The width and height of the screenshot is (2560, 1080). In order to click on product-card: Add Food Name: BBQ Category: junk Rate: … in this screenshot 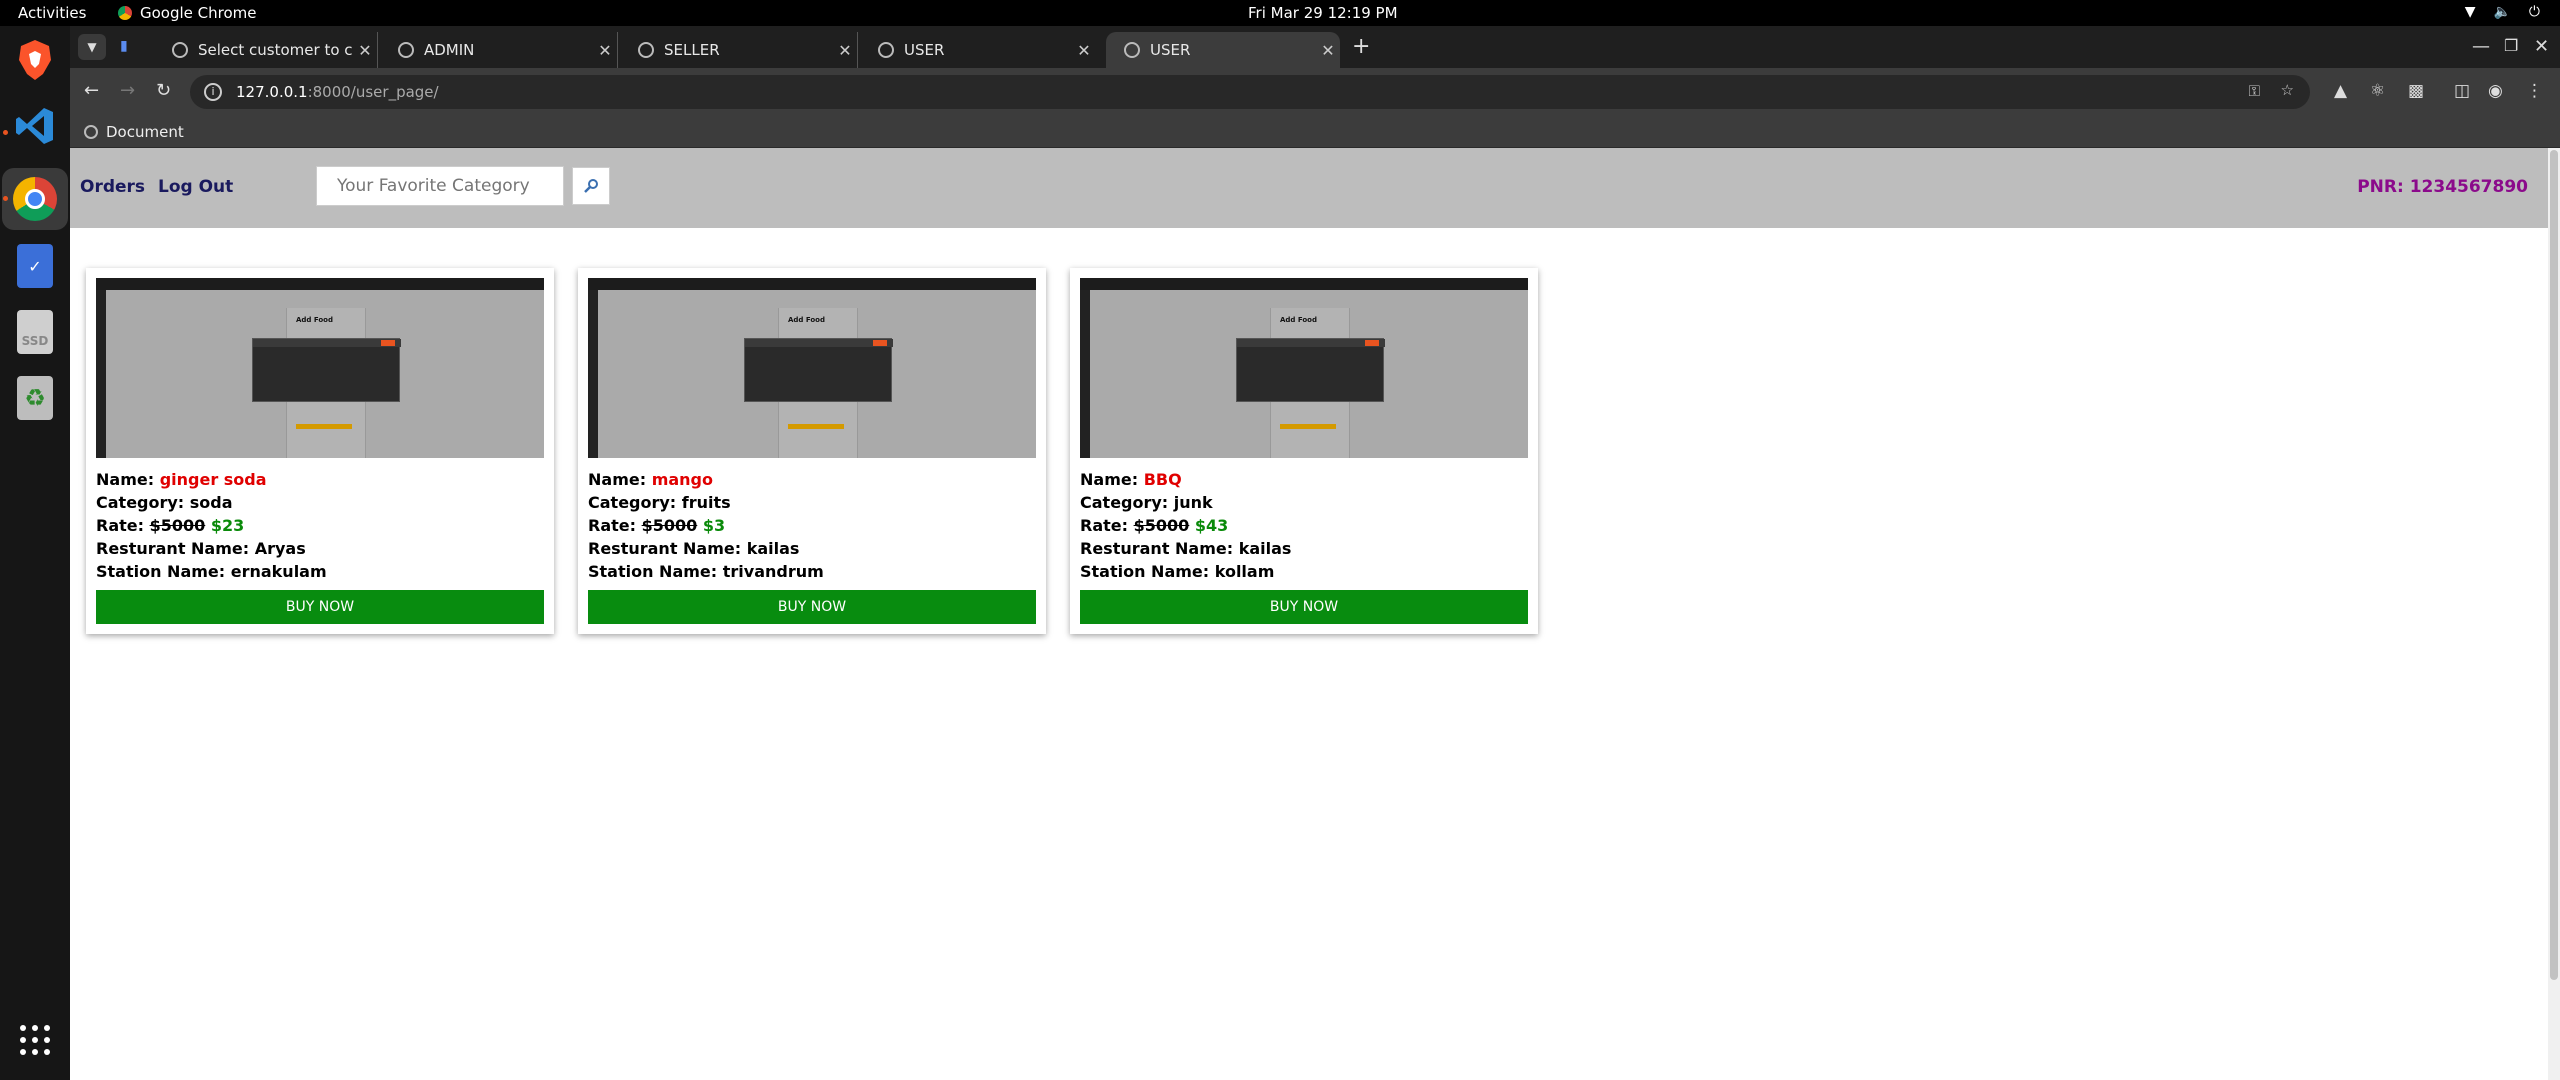, I will do `click(1304, 451)`.